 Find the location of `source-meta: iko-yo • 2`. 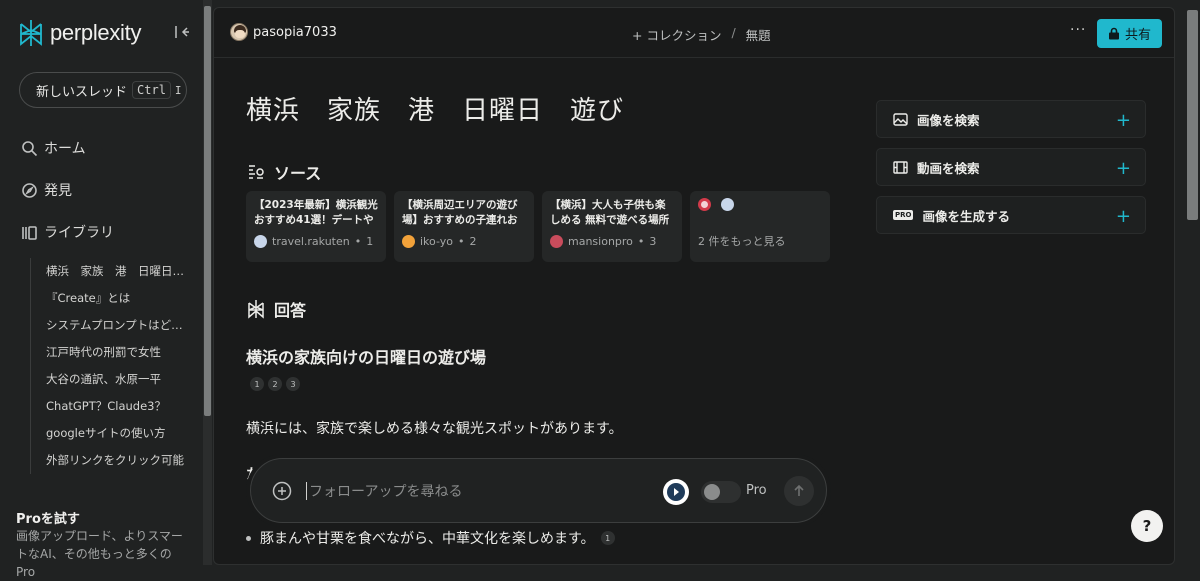

source-meta: iko-yo • 2 is located at coordinates (464, 241).